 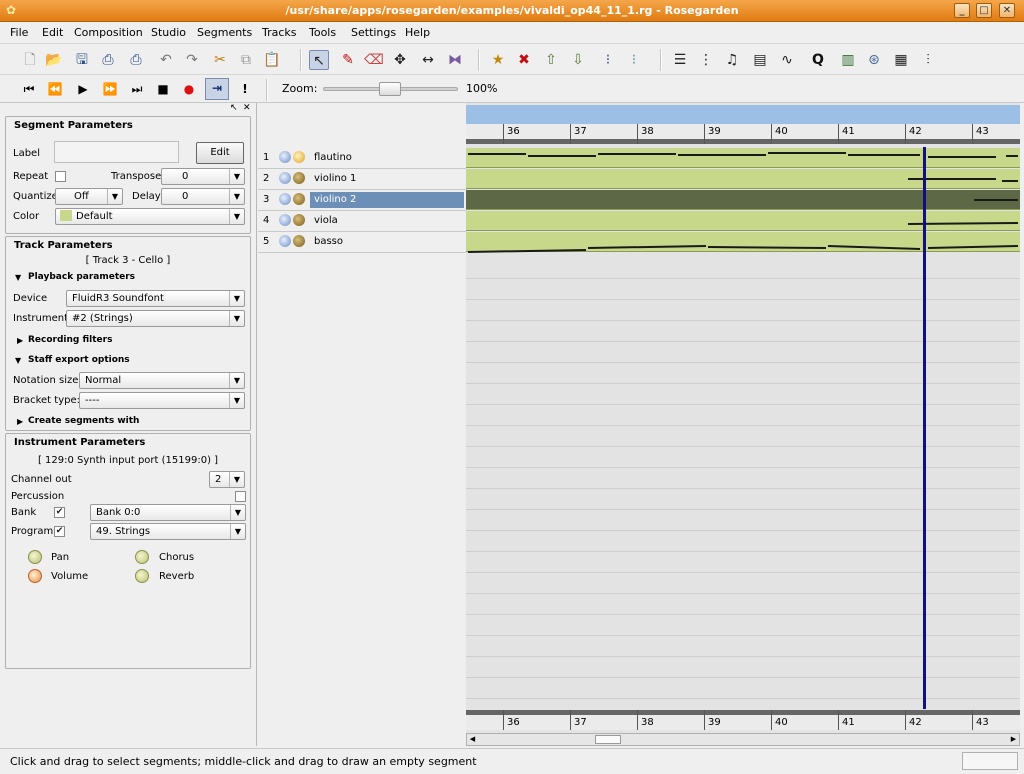 I want to click on audio-mixer-icon: ⊛, so click(x=874, y=60).